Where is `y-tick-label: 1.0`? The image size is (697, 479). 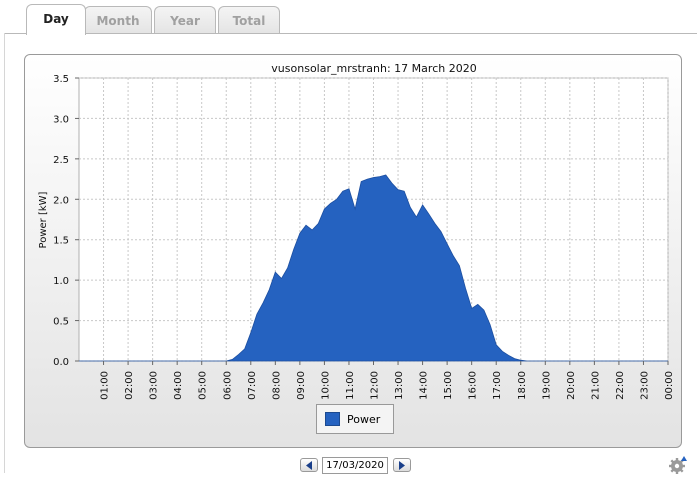 y-tick-label: 1.0 is located at coordinates (61, 281).